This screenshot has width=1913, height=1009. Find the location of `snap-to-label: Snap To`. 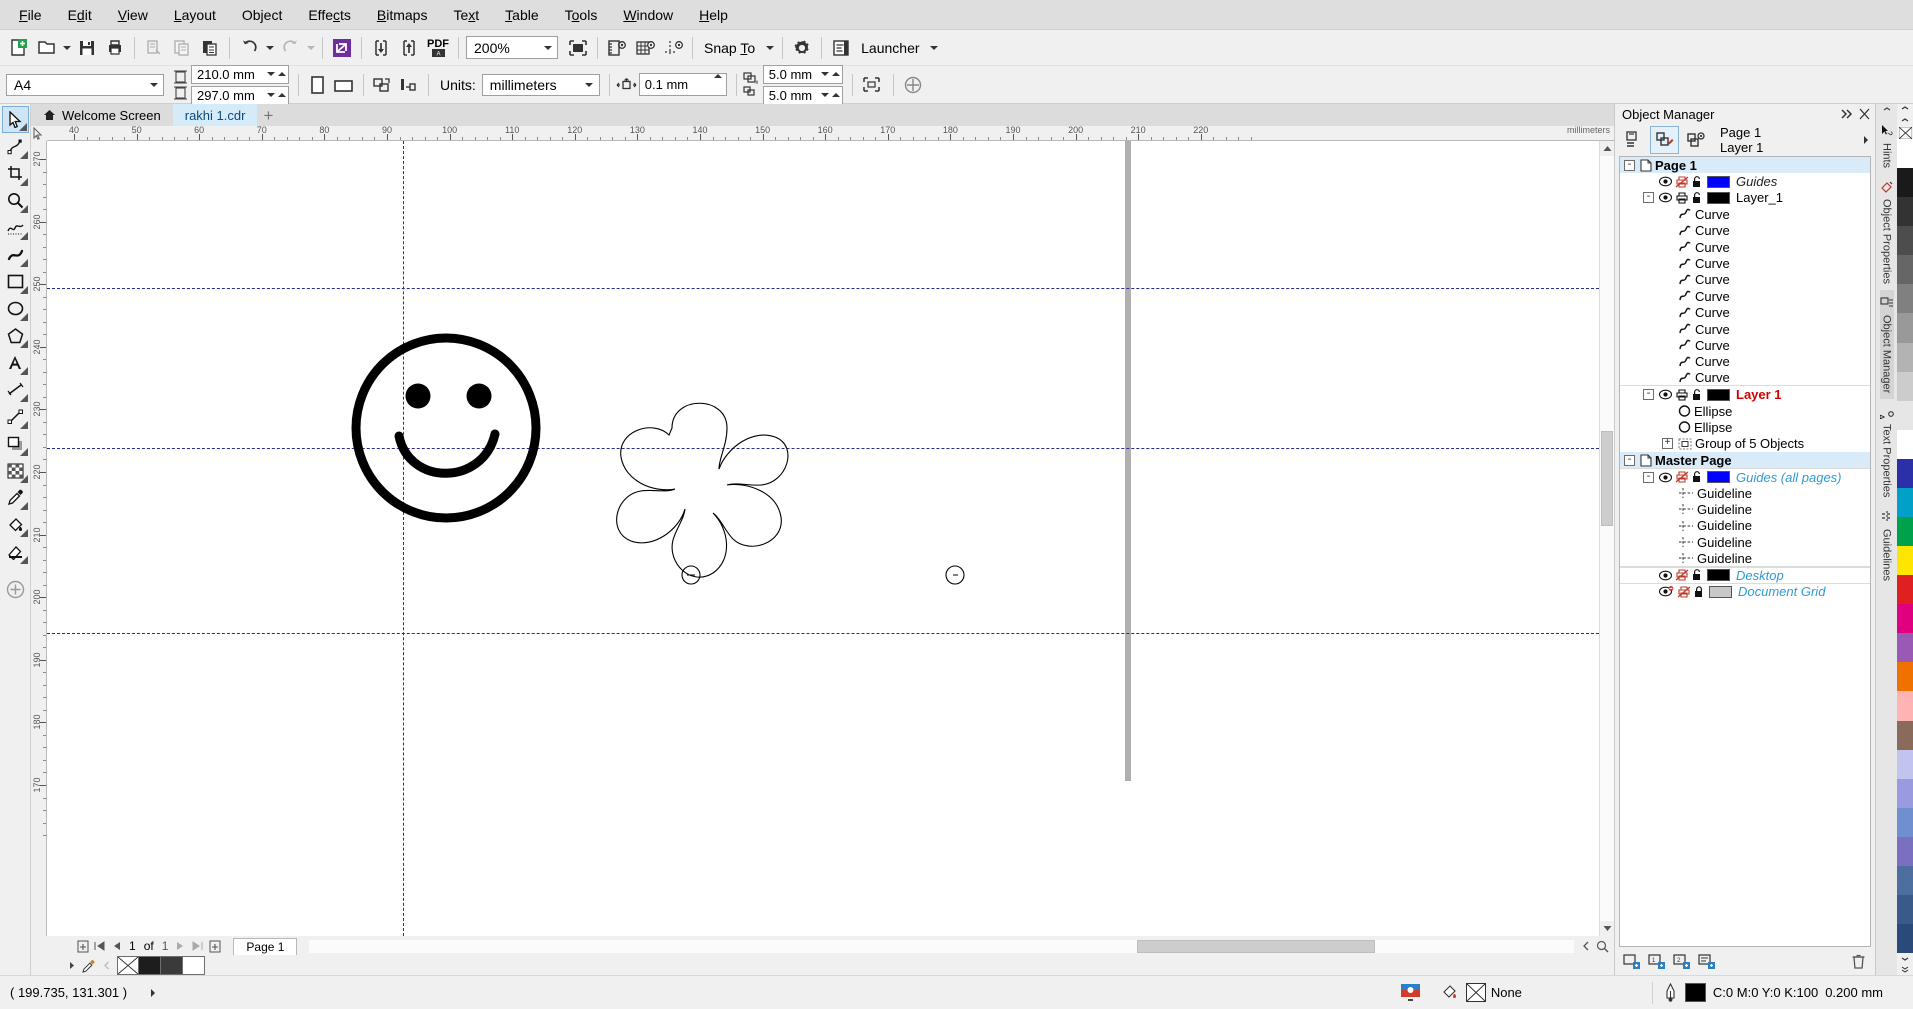

snap-to-label: Snap To is located at coordinates (729, 48).